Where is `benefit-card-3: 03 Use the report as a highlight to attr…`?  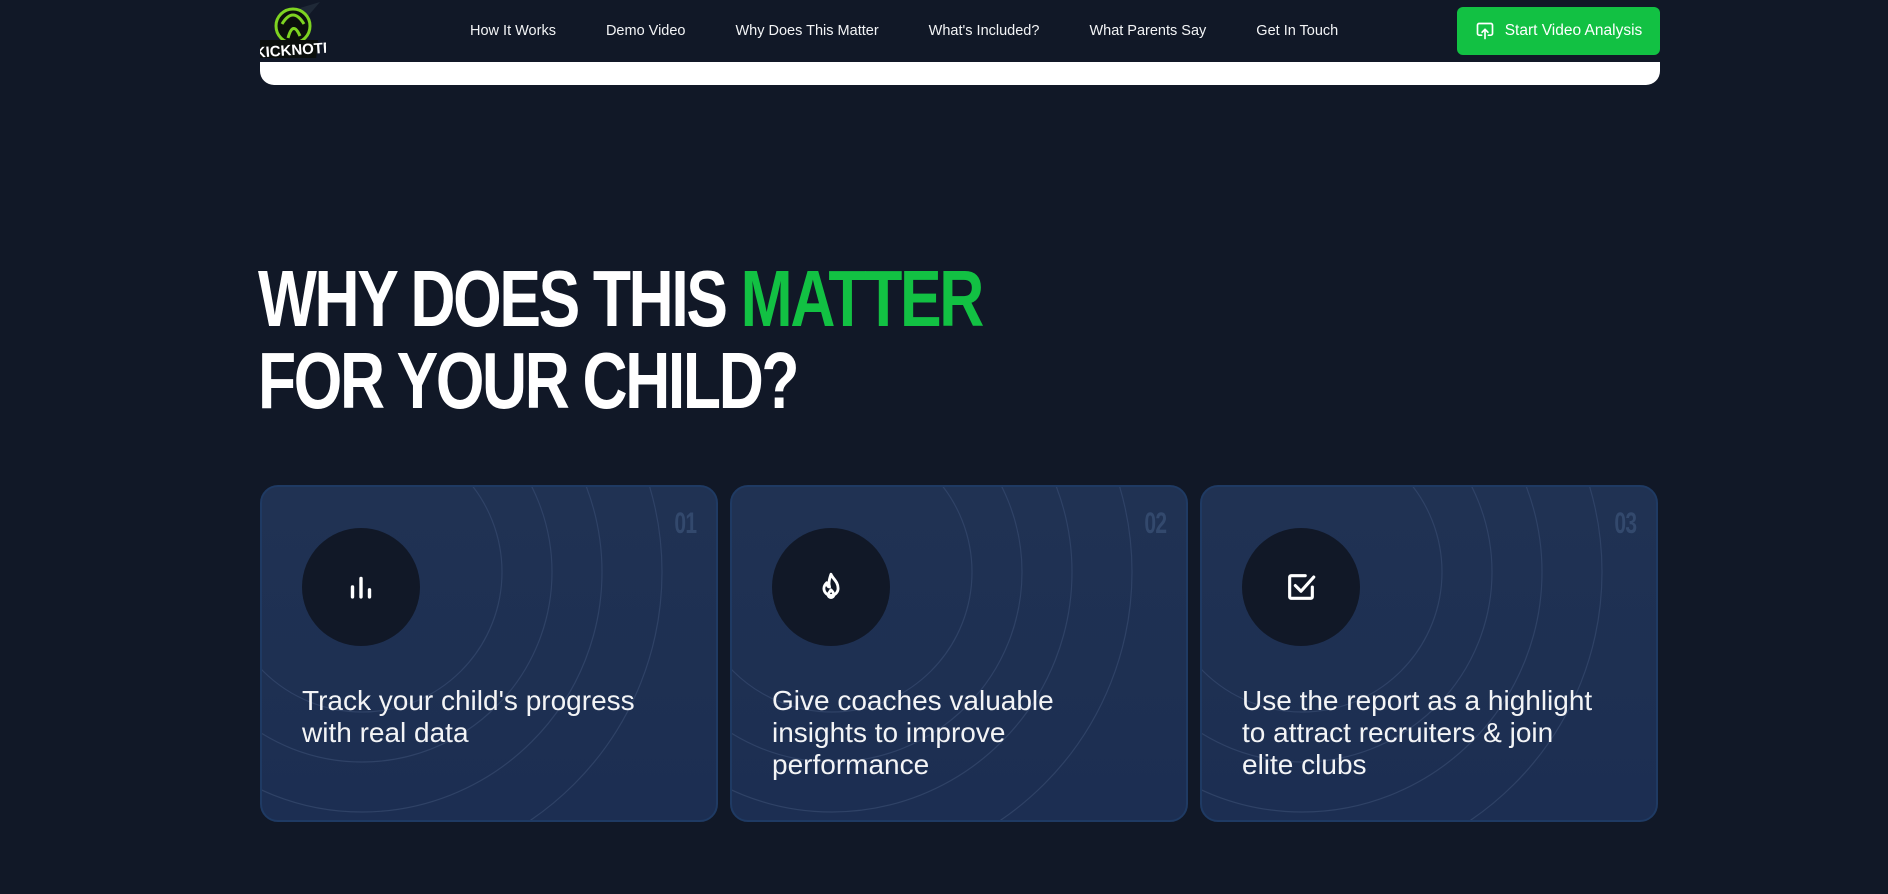
benefit-card-3: 03 Use the report as a highlight to attr… is located at coordinates (1429, 653).